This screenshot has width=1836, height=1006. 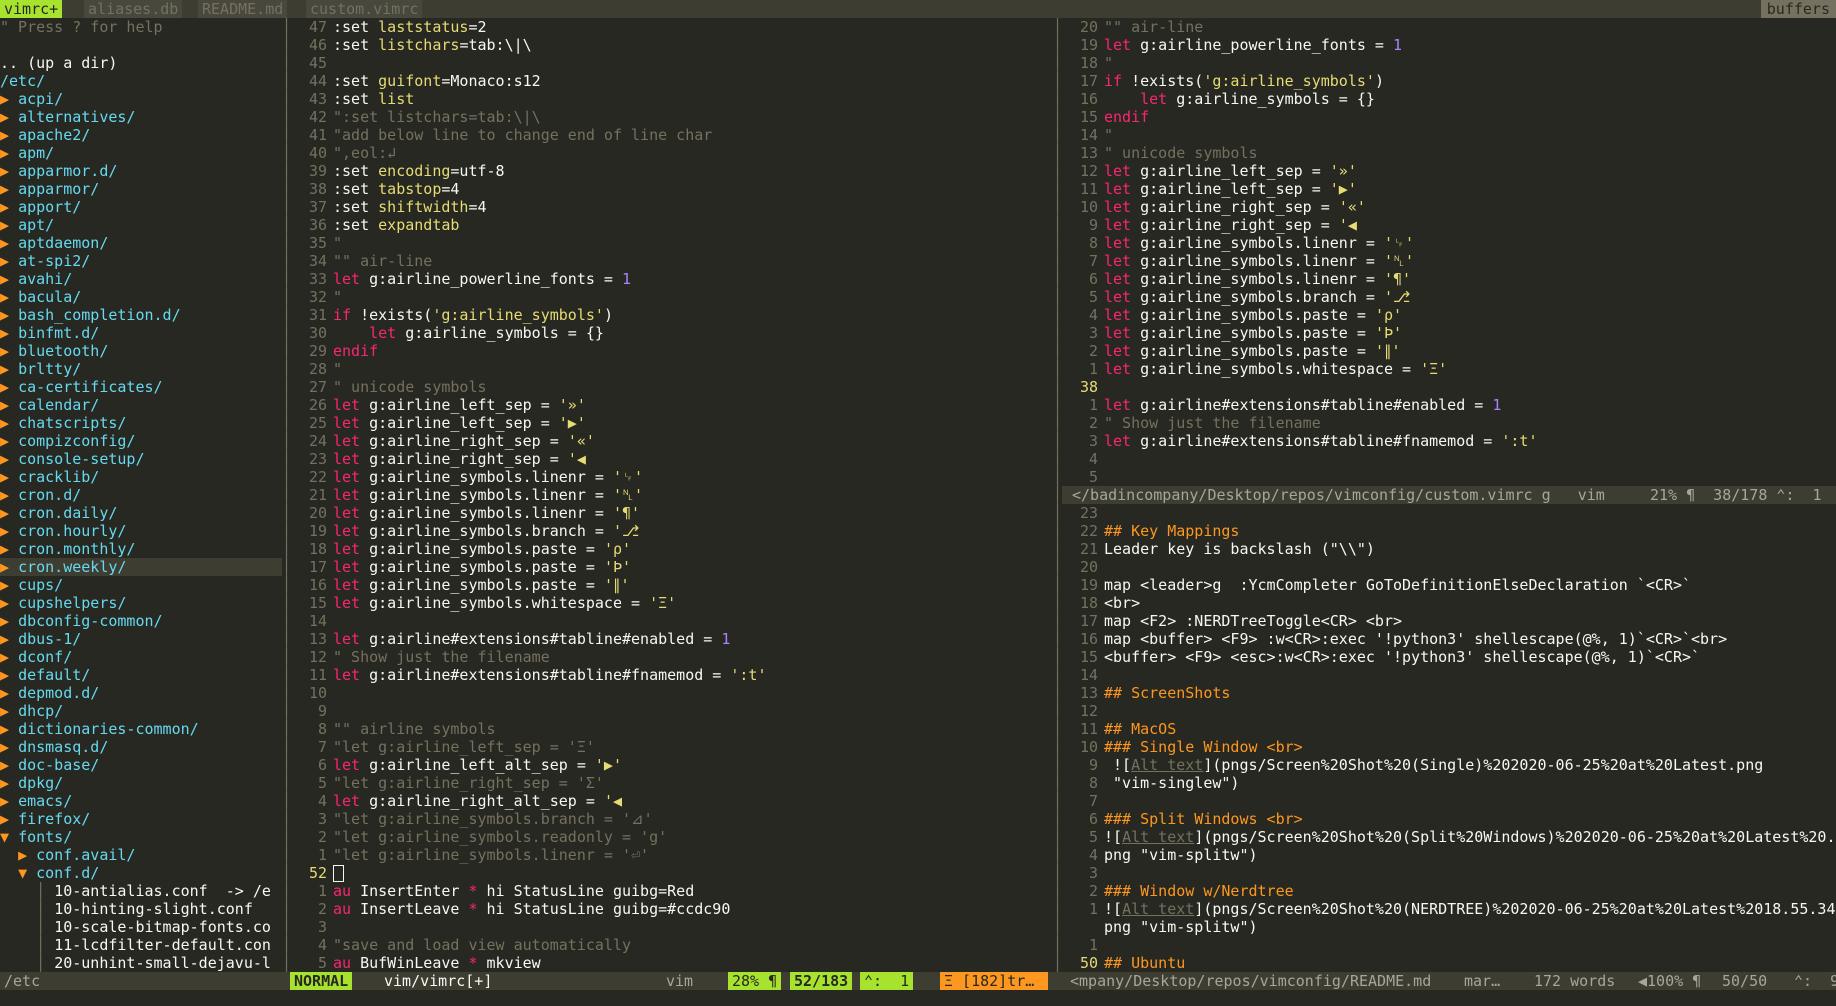 What do you see at coordinates (1449, 99) in the screenshot?
I see `code-line: 16 let g:airline_symbols = {}` at bounding box center [1449, 99].